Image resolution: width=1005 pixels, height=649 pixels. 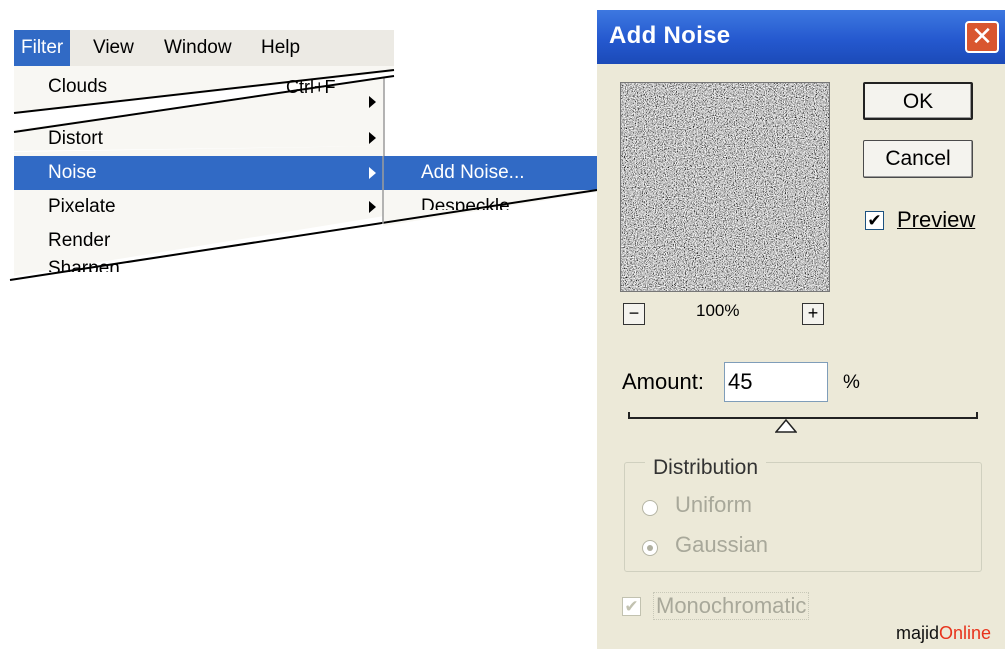 What do you see at coordinates (918, 101) in the screenshot?
I see `ok-button: OK` at bounding box center [918, 101].